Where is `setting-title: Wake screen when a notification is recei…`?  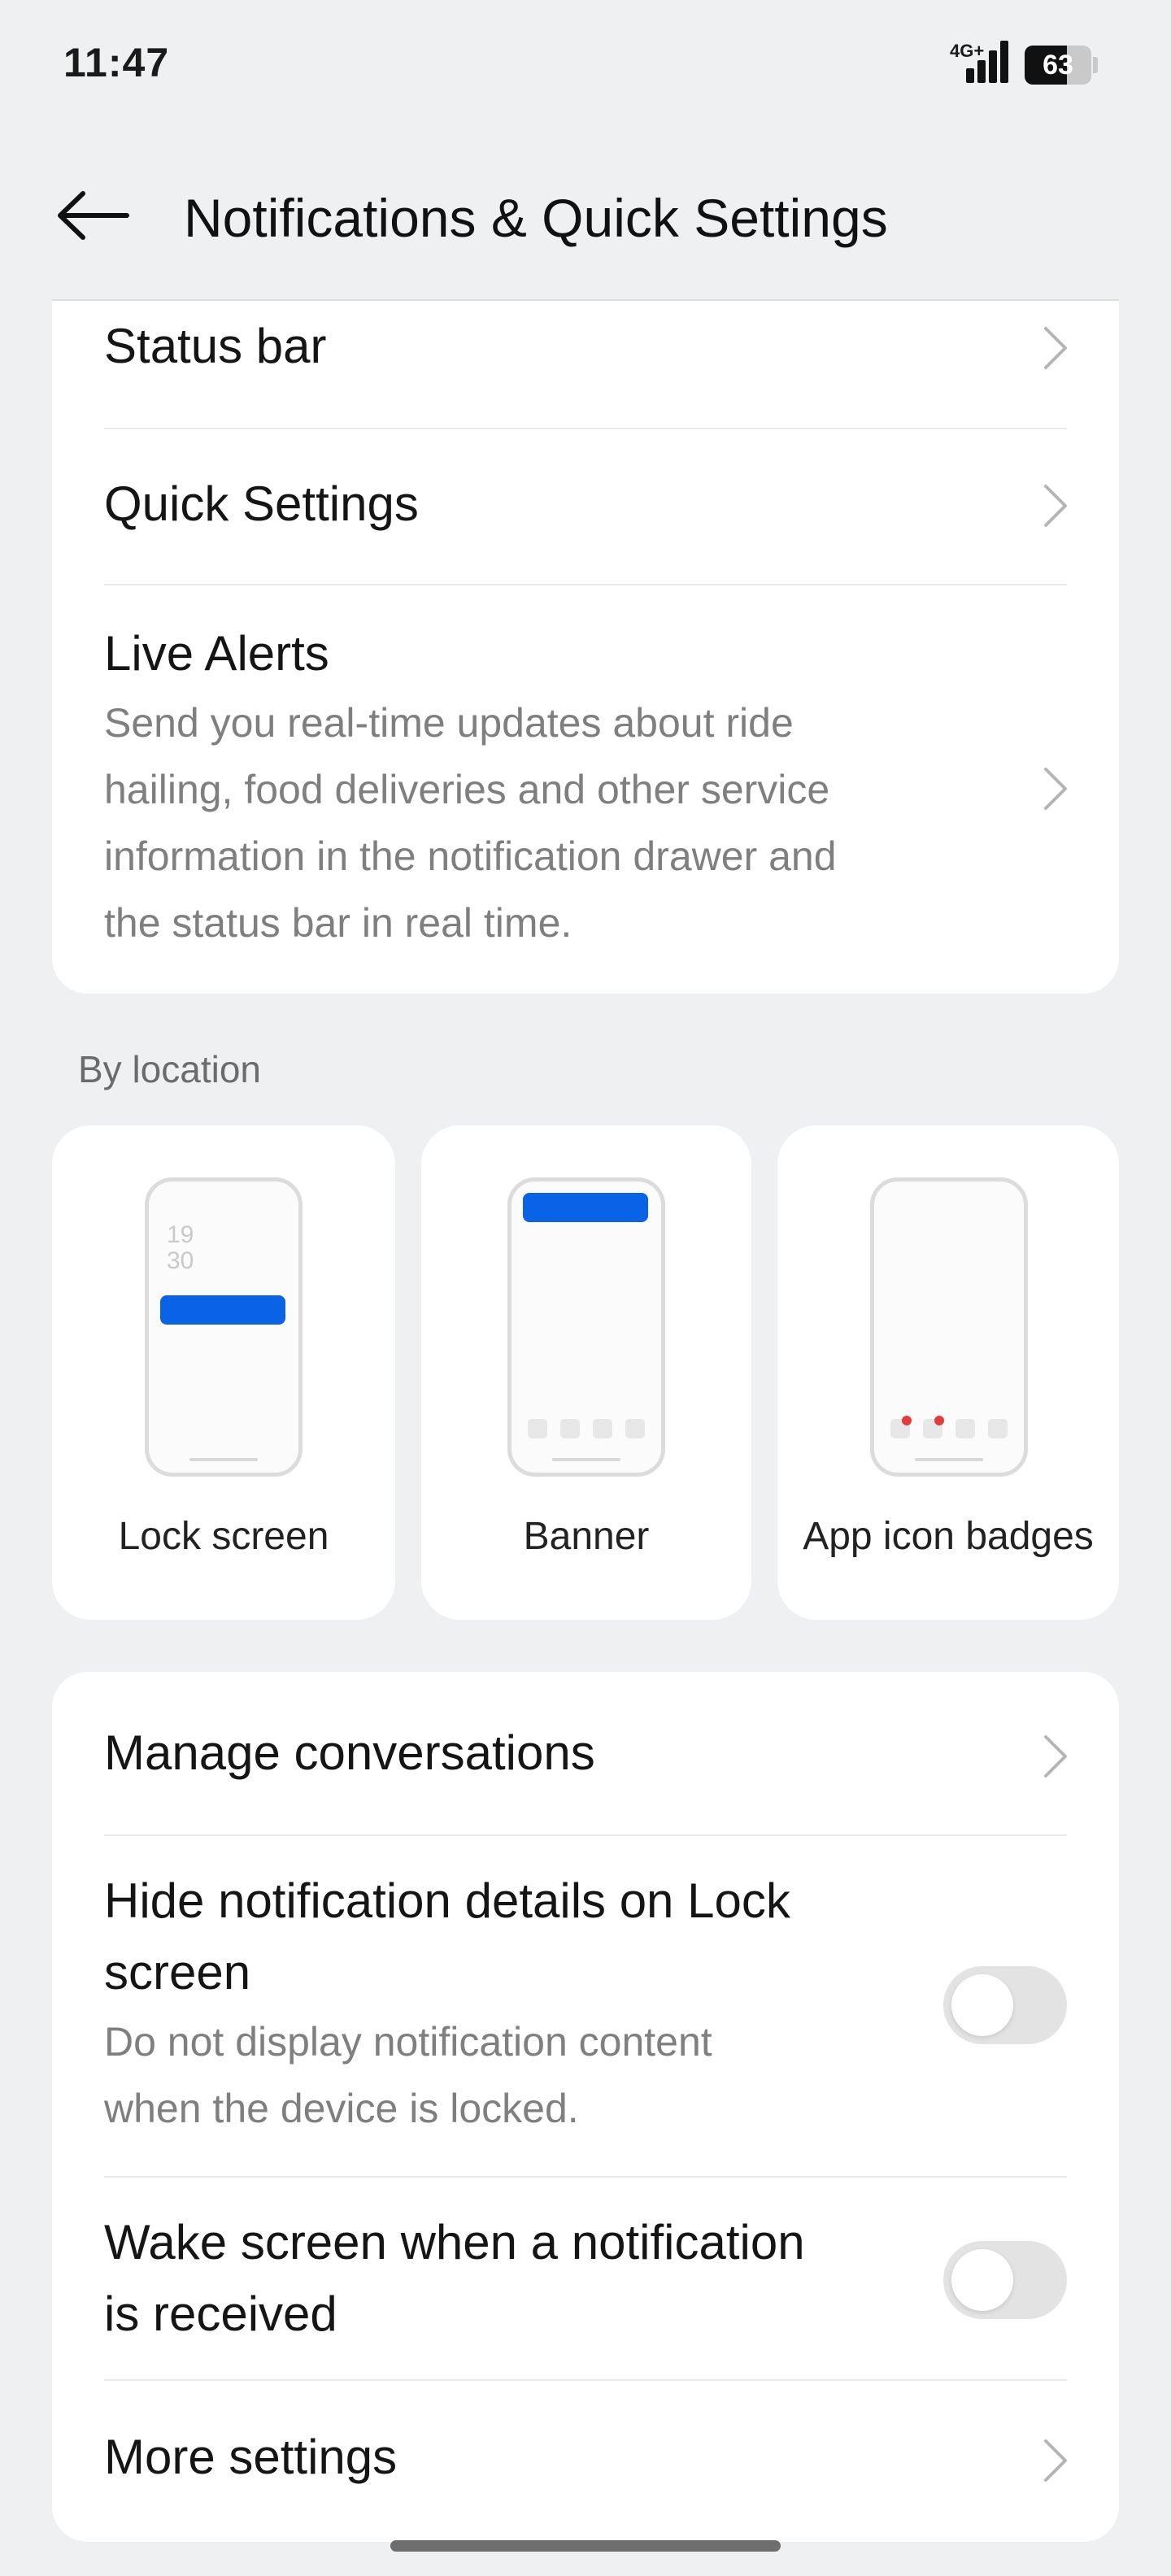
setting-title: Wake screen when a notification is recei… is located at coordinates (455, 2278).